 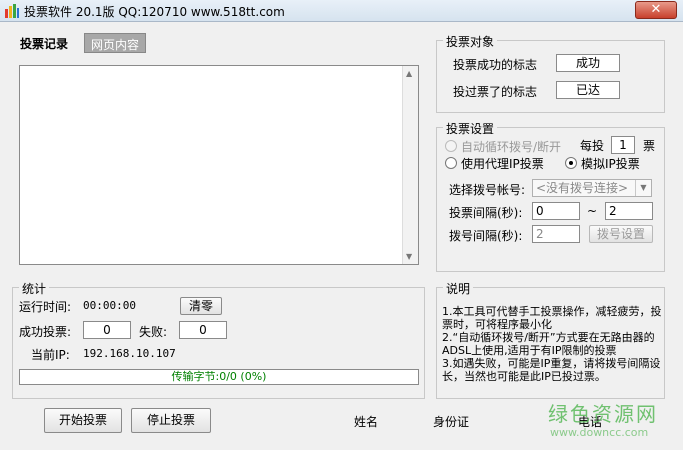 What do you see at coordinates (451, 163) in the screenshot?
I see `proxy-ip-radio` at bounding box center [451, 163].